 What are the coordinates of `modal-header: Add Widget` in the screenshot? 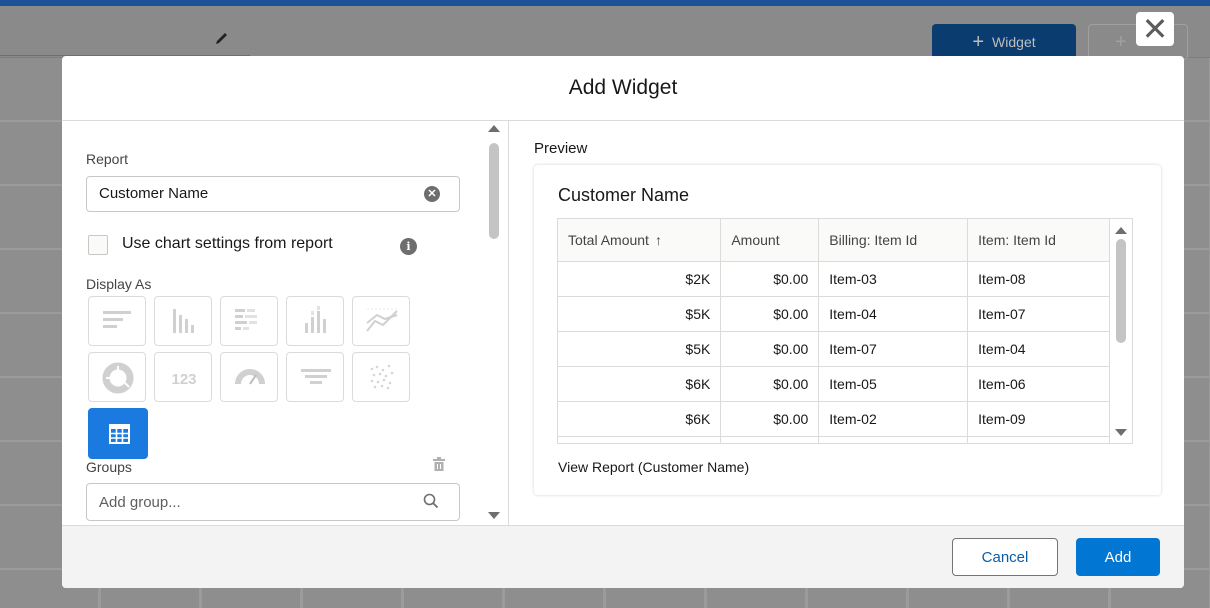 It's located at (623, 88).